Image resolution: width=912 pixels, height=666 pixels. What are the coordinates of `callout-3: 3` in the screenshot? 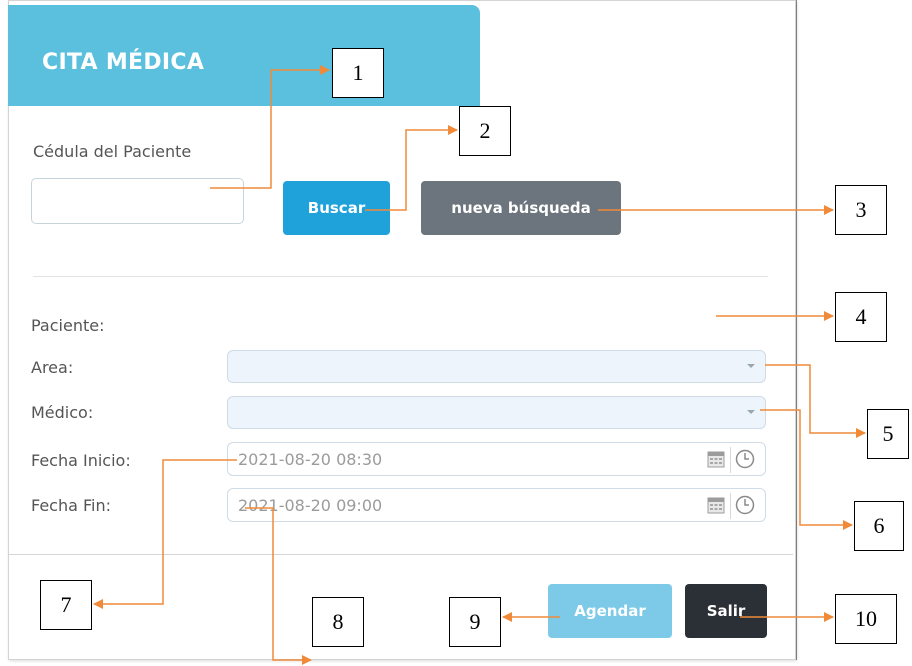 It's located at (861, 210).